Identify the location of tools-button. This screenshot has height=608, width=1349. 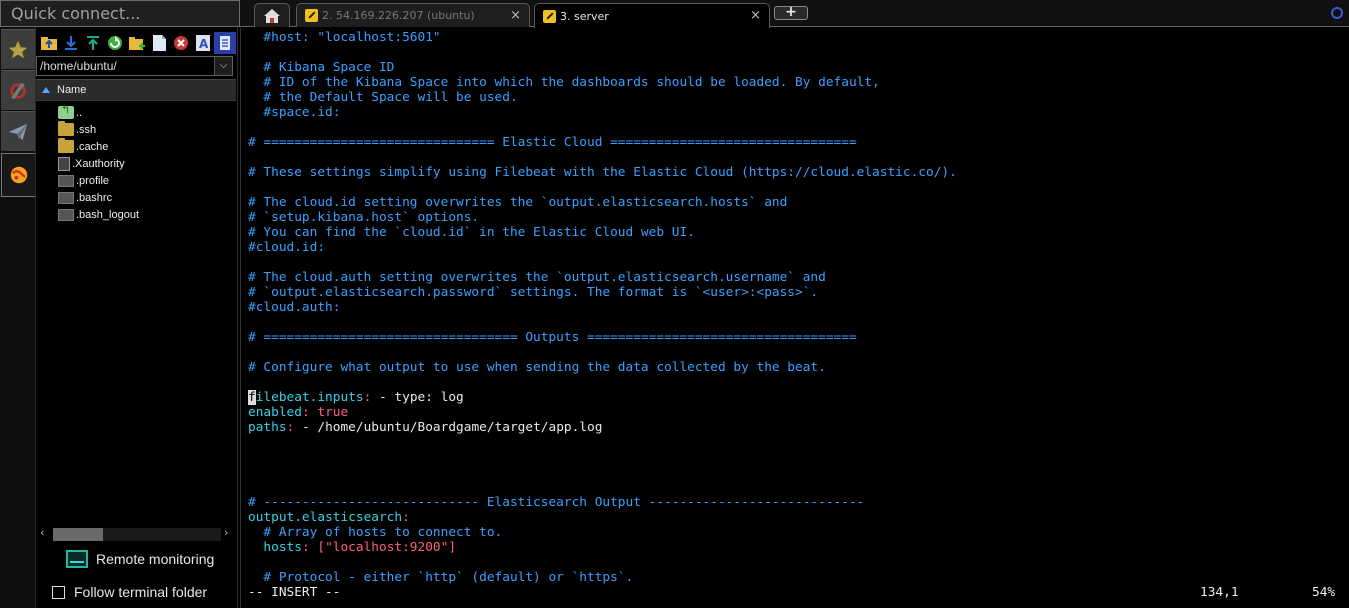
(18, 90).